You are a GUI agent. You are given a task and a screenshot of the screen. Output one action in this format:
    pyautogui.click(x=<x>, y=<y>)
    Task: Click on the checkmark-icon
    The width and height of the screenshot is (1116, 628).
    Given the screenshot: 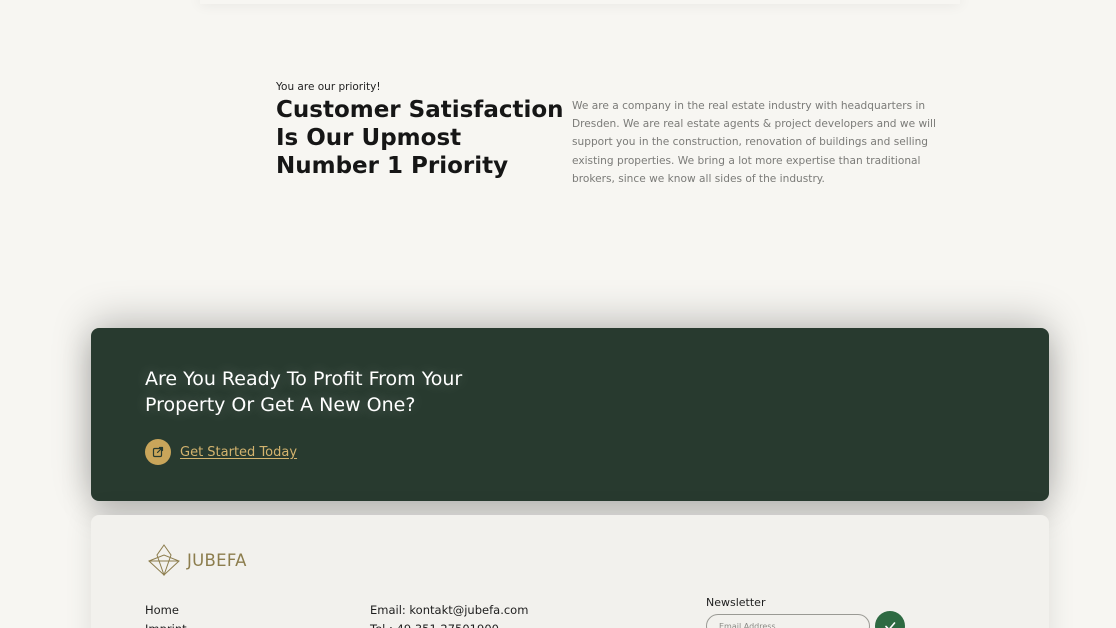 What is the action you would take?
    pyautogui.click(x=890, y=625)
    